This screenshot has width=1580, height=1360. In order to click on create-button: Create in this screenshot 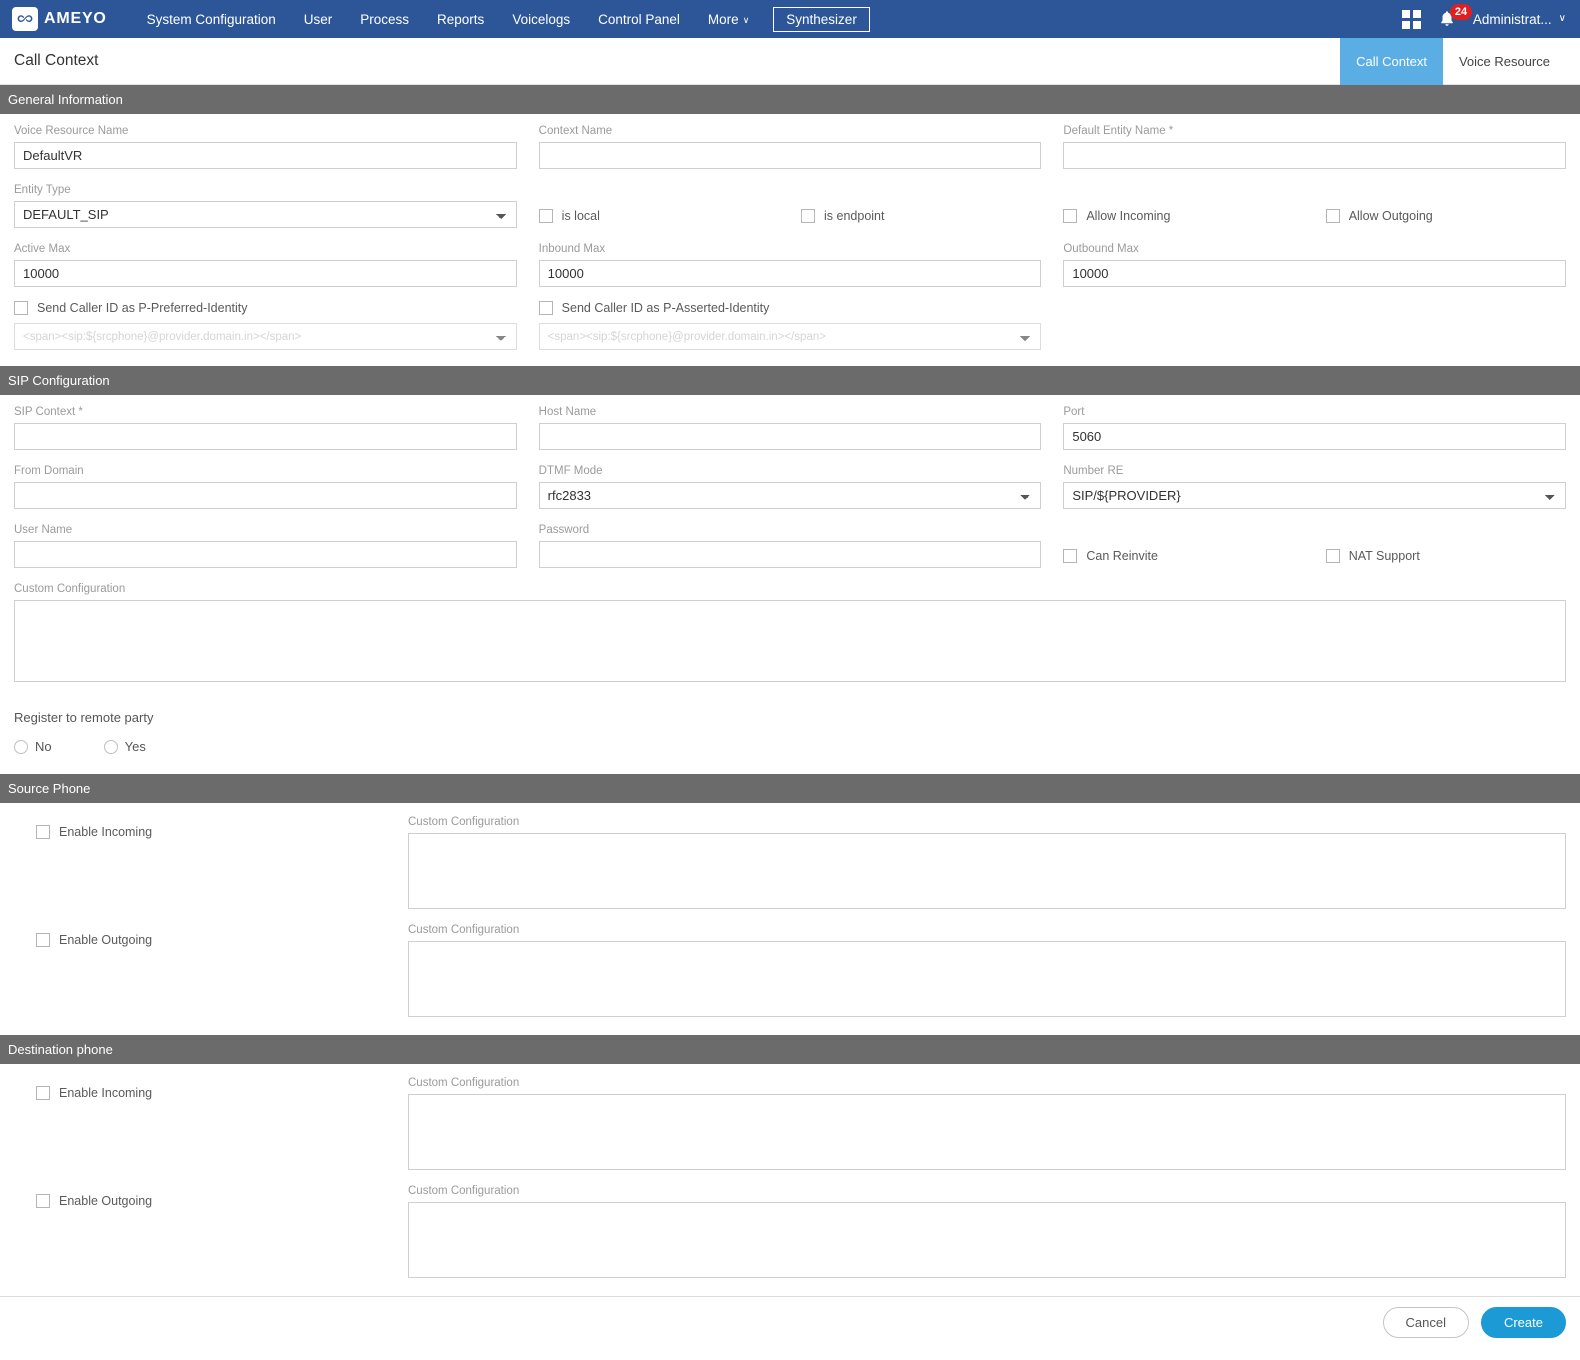, I will do `click(1523, 1322)`.